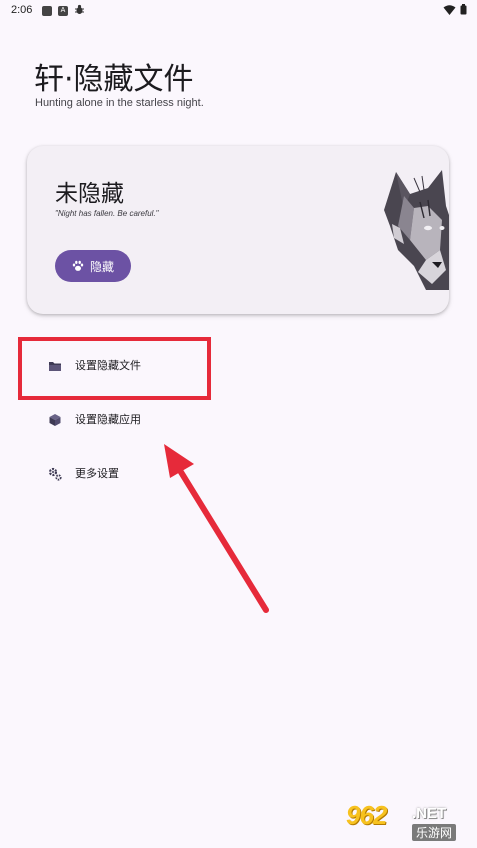 This screenshot has width=477, height=848. What do you see at coordinates (238, 10) in the screenshot?
I see `status-bar: 2:06 A` at bounding box center [238, 10].